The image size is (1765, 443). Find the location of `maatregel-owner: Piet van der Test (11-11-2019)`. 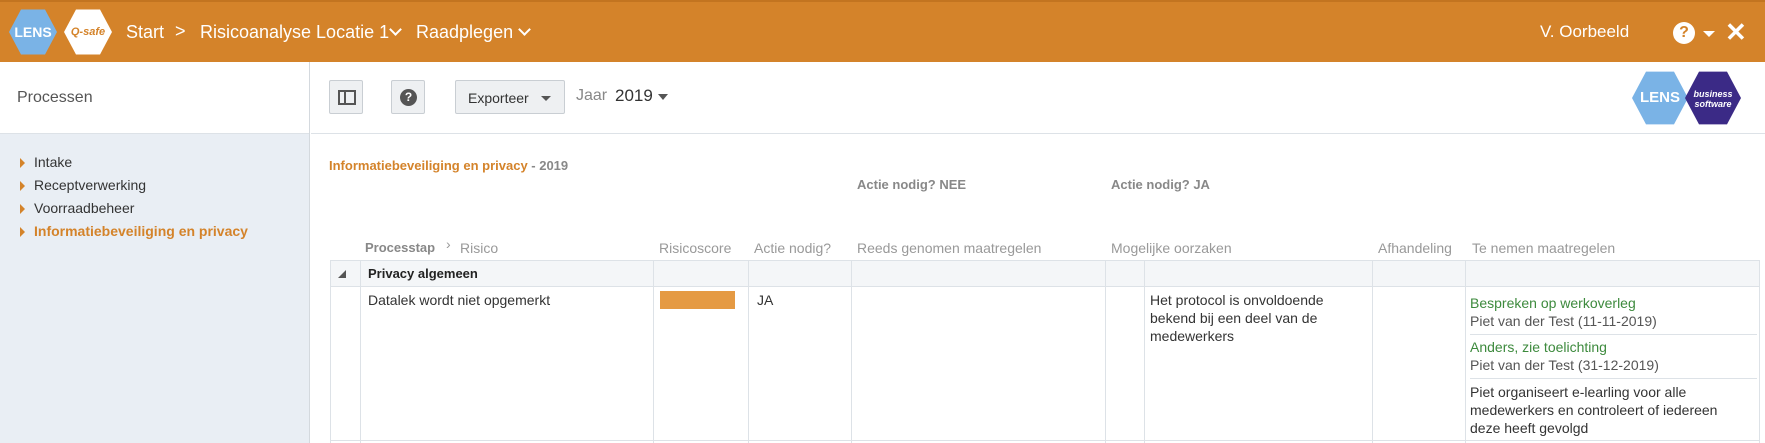

maatregel-owner: Piet van der Test (11-11-2019) is located at coordinates (1563, 321).